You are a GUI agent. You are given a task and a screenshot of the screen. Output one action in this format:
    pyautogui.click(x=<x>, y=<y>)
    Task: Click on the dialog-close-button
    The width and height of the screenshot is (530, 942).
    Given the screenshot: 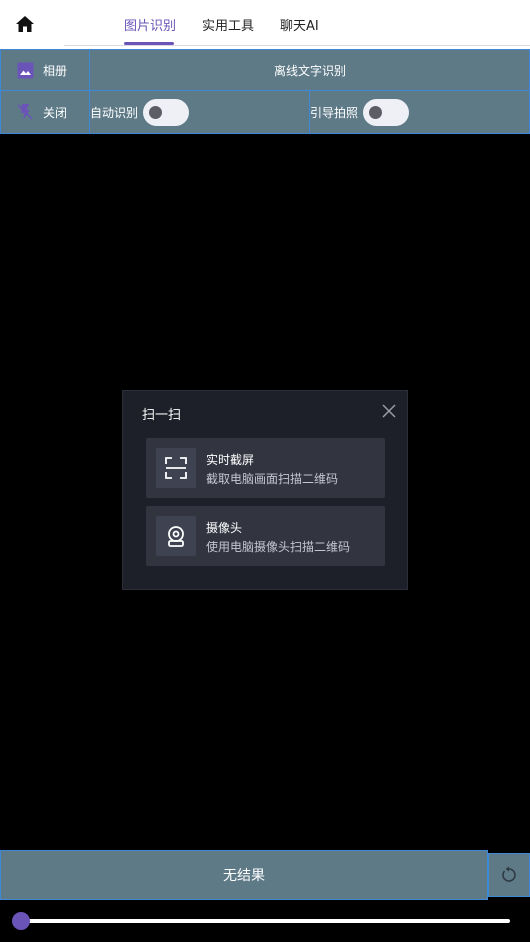 What is the action you would take?
    pyautogui.click(x=389, y=411)
    